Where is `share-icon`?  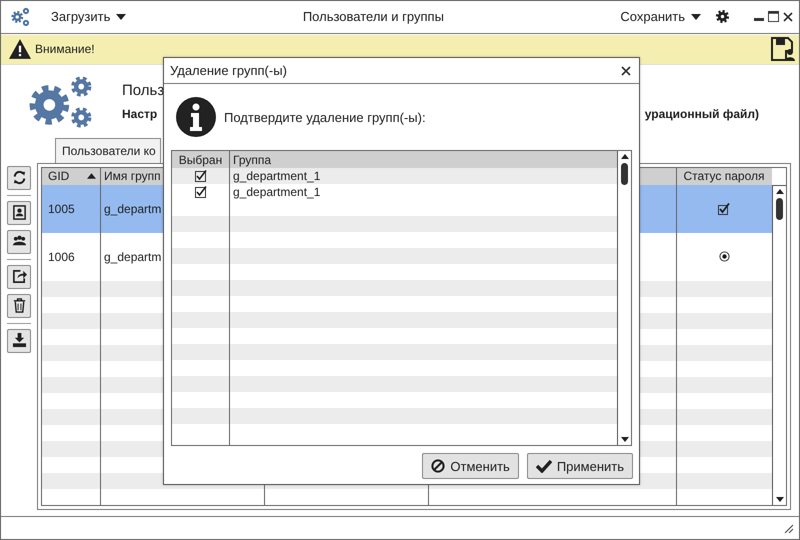
share-icon is located at coordinates (19, 276).